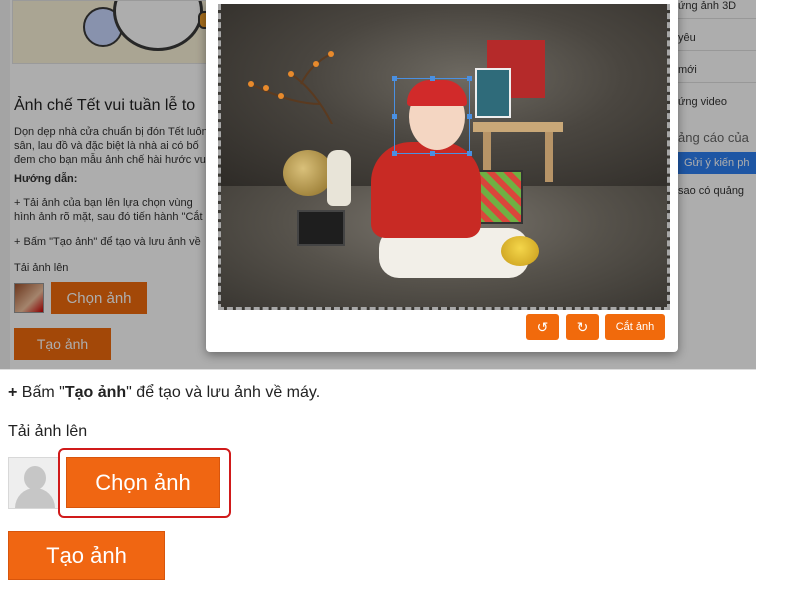  Describe the element at coordinates (143, 482) in the screenshot. I see `choose-image-button: Chọn ảnh` at that location.